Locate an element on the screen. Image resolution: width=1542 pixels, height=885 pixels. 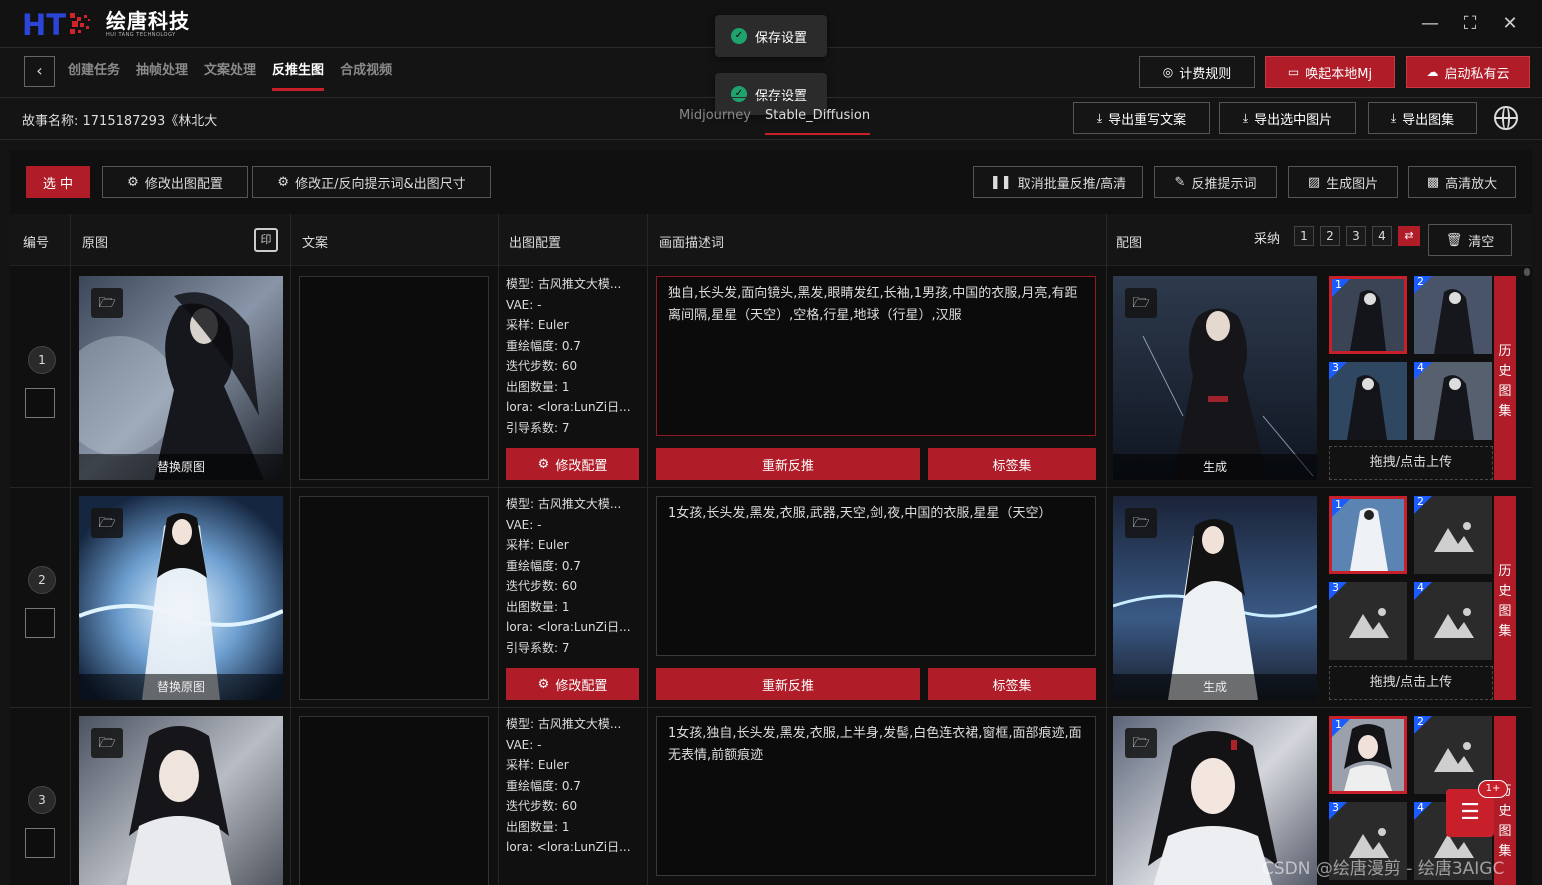
clear-button: 🗑 清空 is located at coordinates (1470, 240).